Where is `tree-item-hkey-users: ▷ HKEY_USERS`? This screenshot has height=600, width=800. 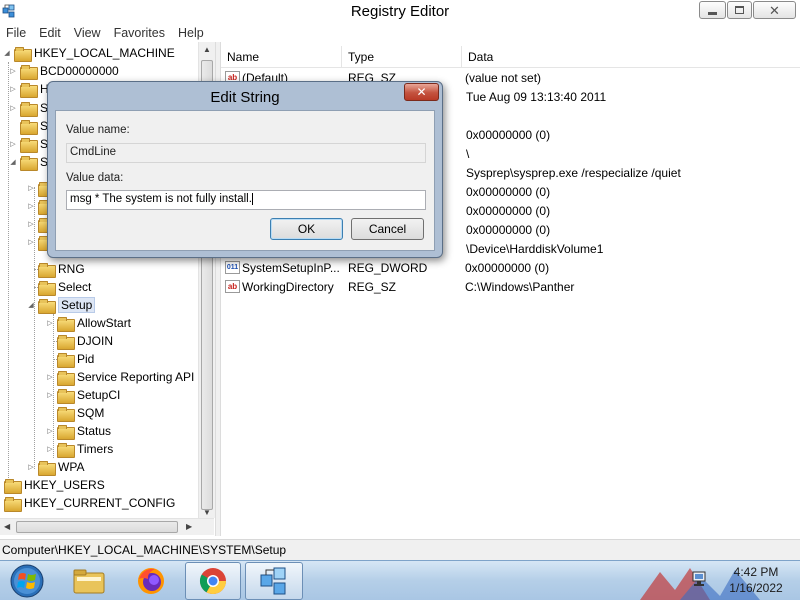 tree-item-hkey-users: ▷ HKEY_USERS is located at coordinates (52, 485).